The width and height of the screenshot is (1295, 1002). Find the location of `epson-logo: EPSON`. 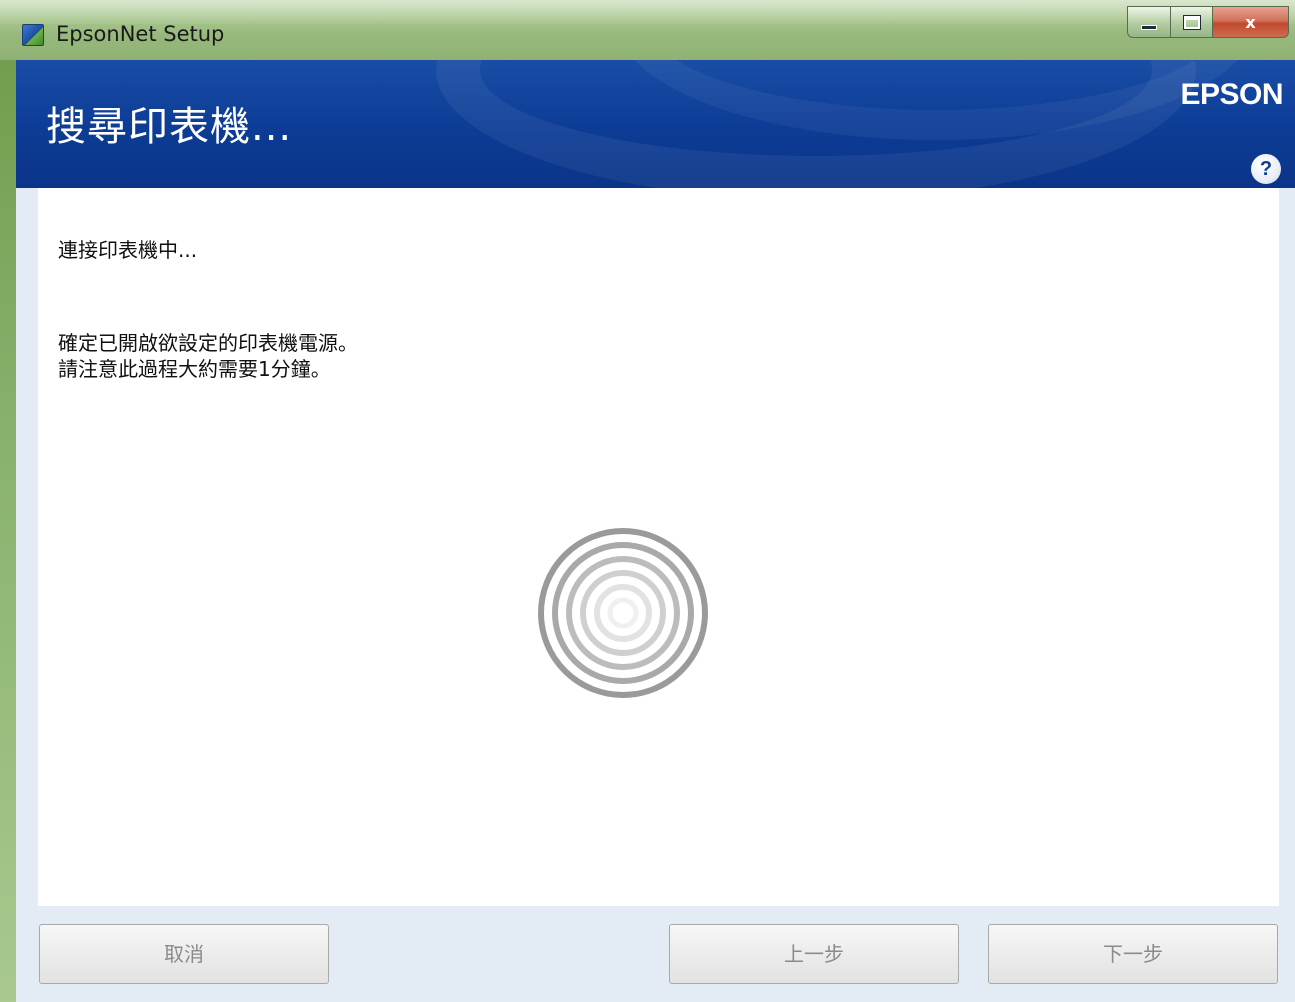

epson-logo: EPSON is located at coordinates (1231, 94).